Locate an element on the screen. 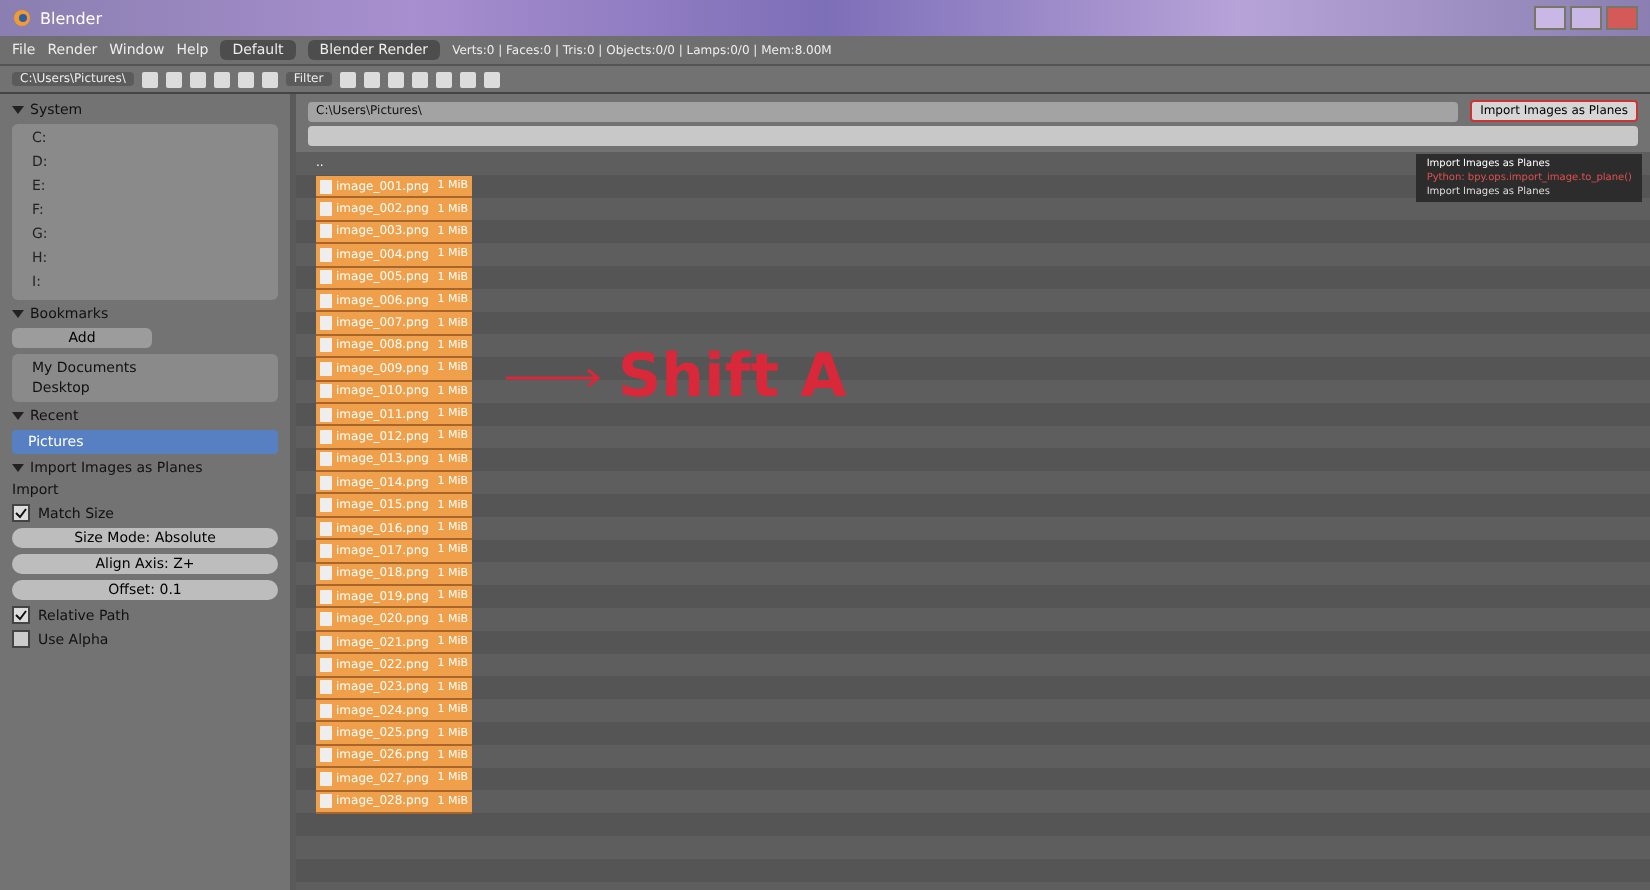  arrow is located at coordinates (556, 377).